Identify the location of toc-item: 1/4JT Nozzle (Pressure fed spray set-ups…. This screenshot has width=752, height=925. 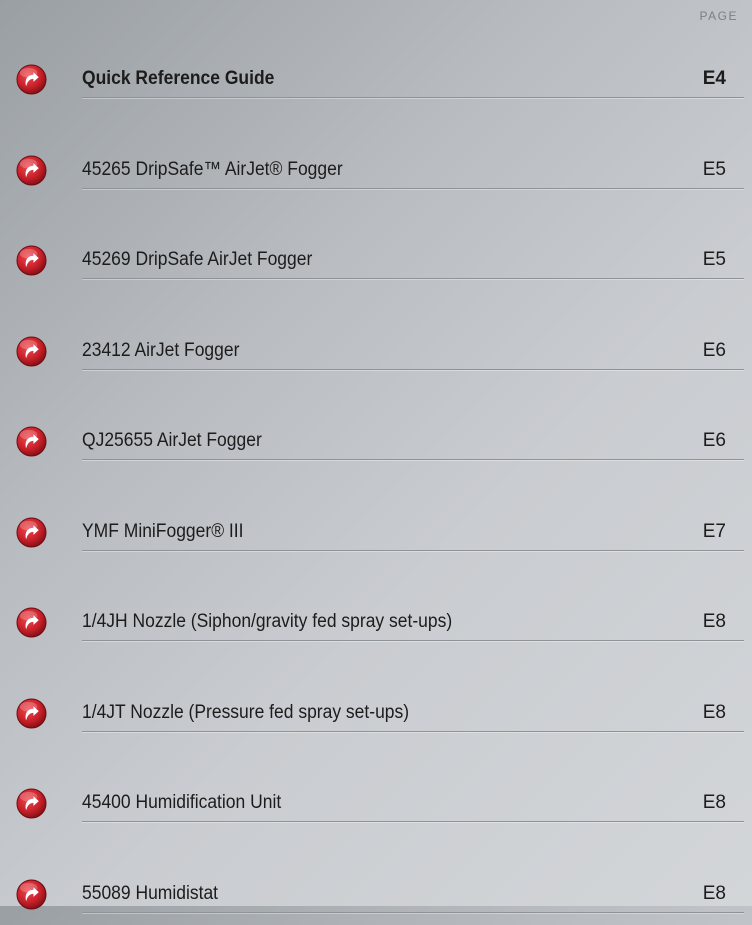
(376, 714).